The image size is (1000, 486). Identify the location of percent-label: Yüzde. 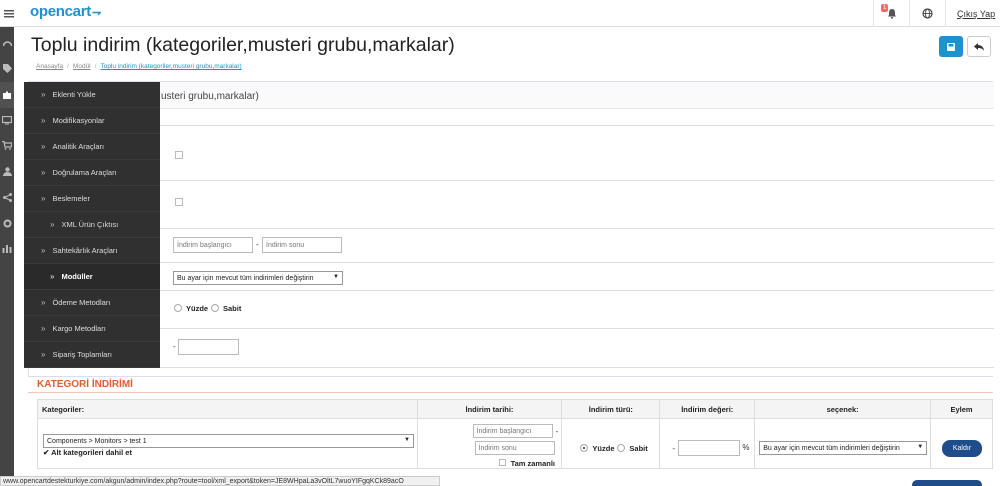
(197, 308).